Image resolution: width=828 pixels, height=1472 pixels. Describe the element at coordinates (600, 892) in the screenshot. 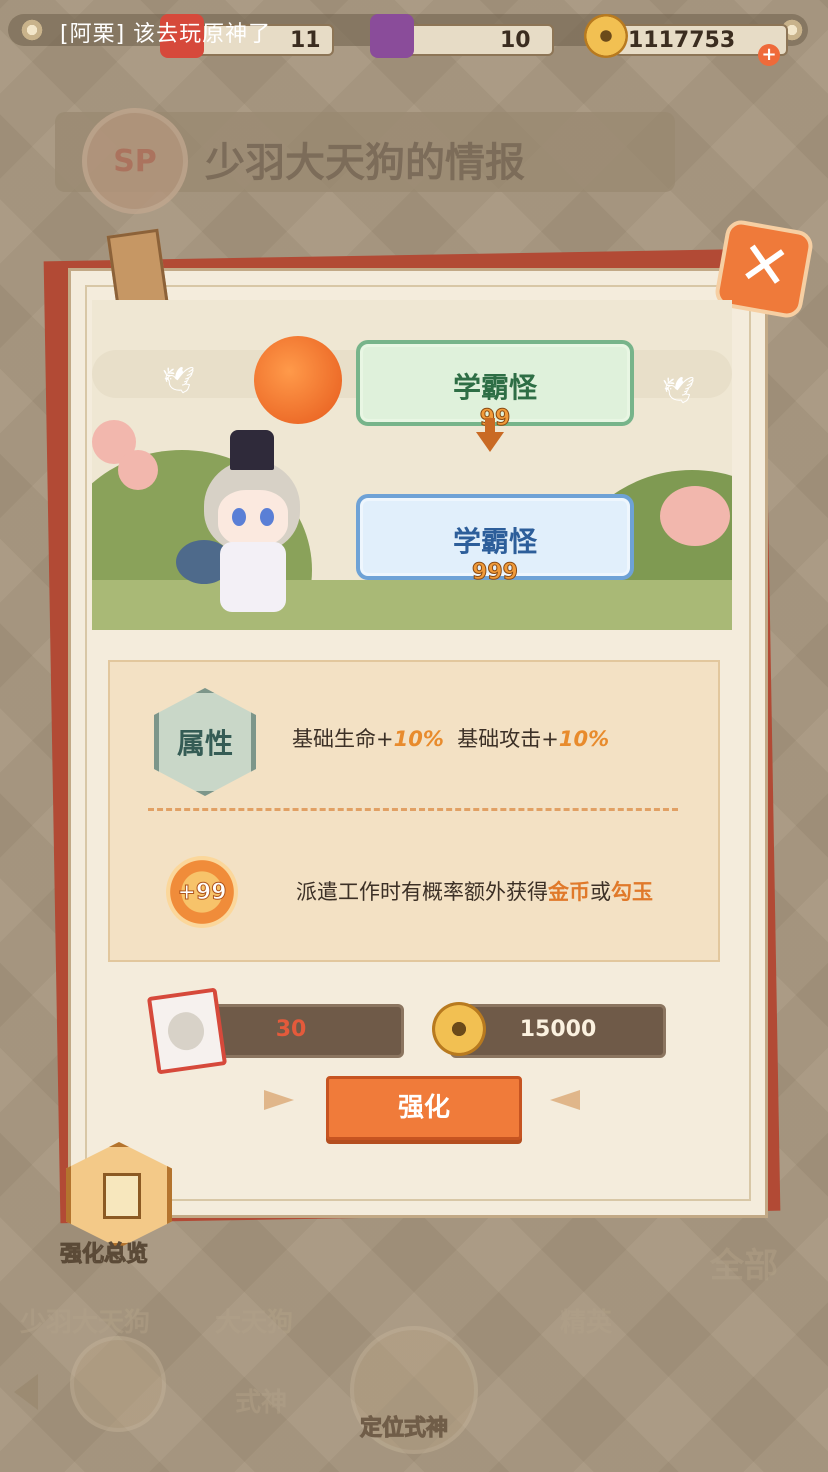

I see `dispatch-or: 或` at that location.